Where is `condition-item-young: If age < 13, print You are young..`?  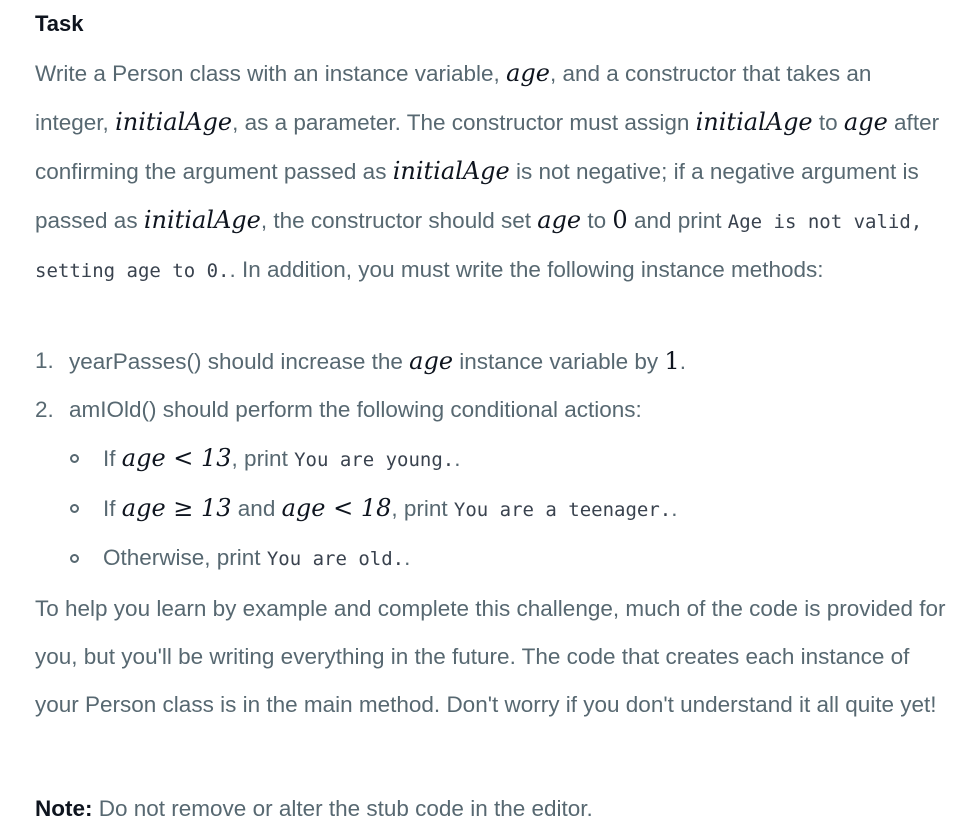
condition-item-young: If age < 13, print You are young.. is located at coordinates (508, 459).